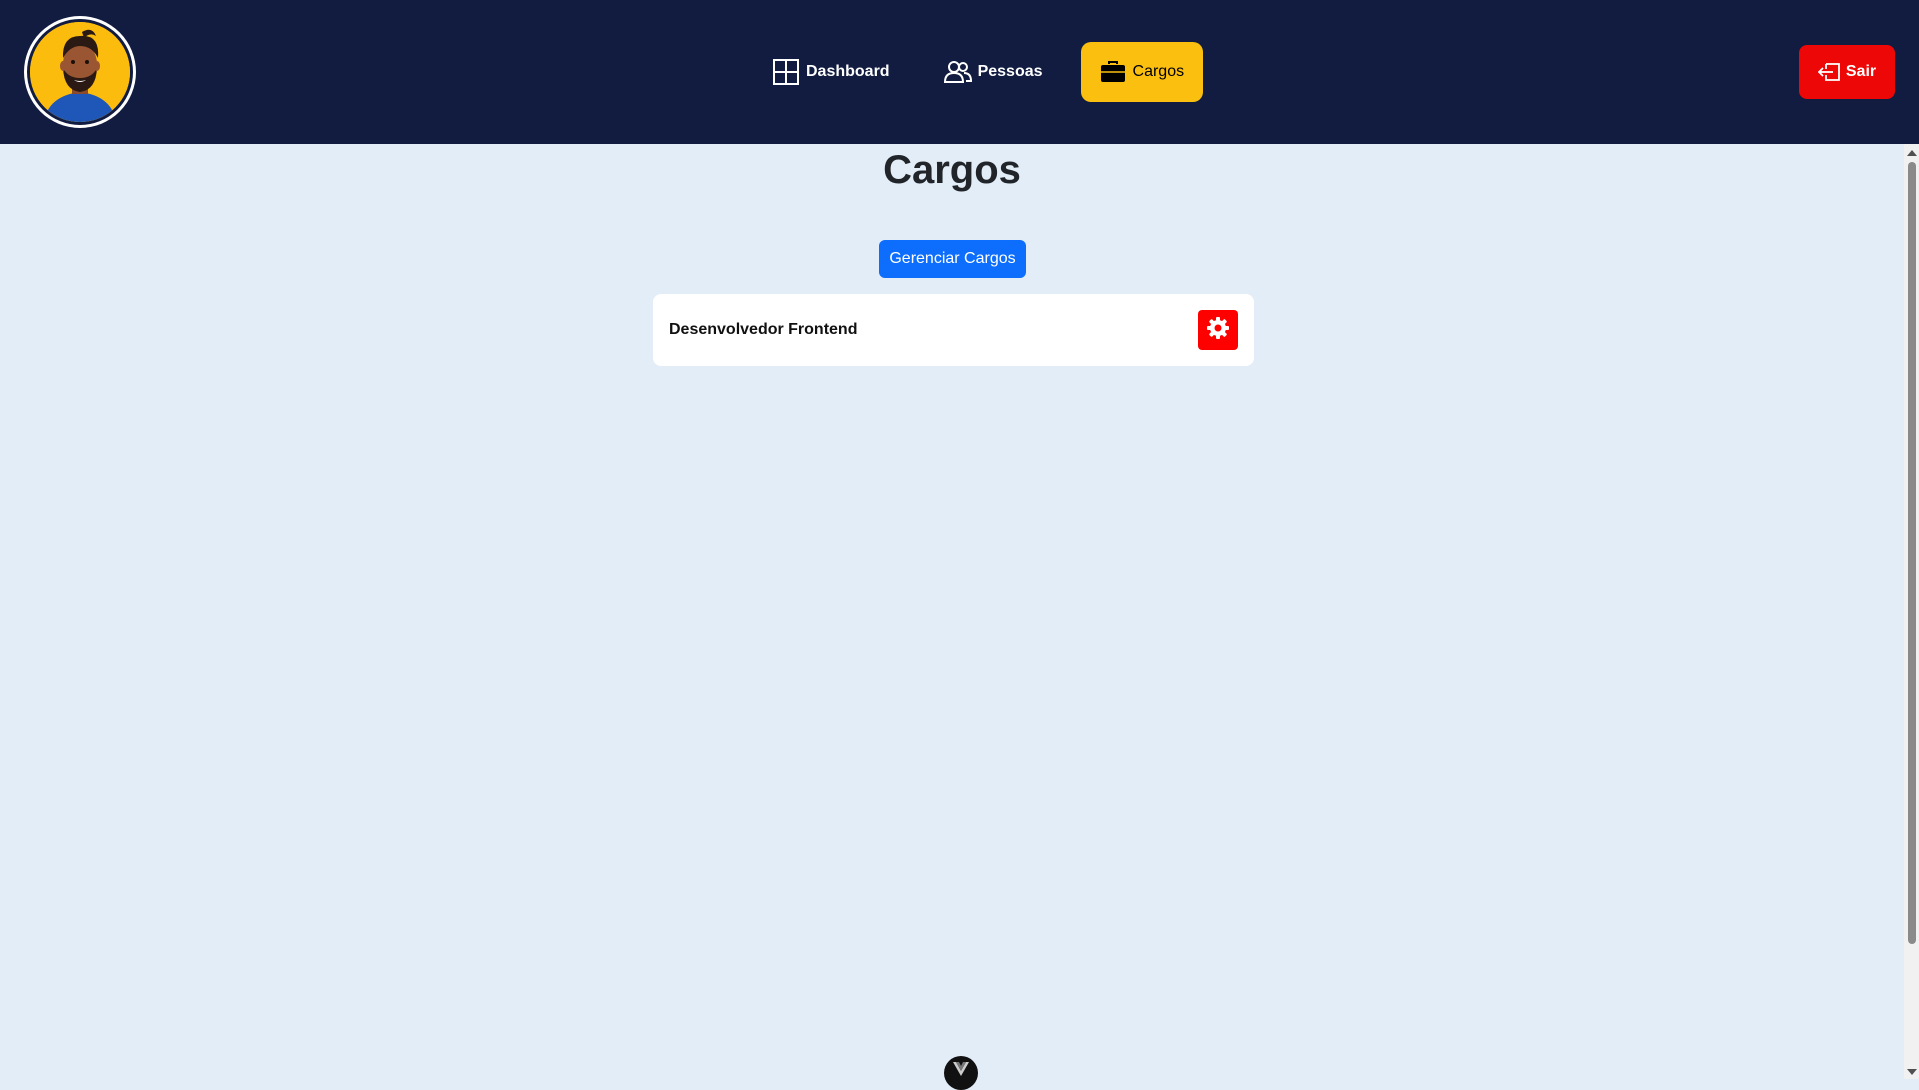  What do you see at coordinates (848, 71) in the screenshot?
I see `nav-dashboard-label: Dashboard` at bounding box center [848, 71].